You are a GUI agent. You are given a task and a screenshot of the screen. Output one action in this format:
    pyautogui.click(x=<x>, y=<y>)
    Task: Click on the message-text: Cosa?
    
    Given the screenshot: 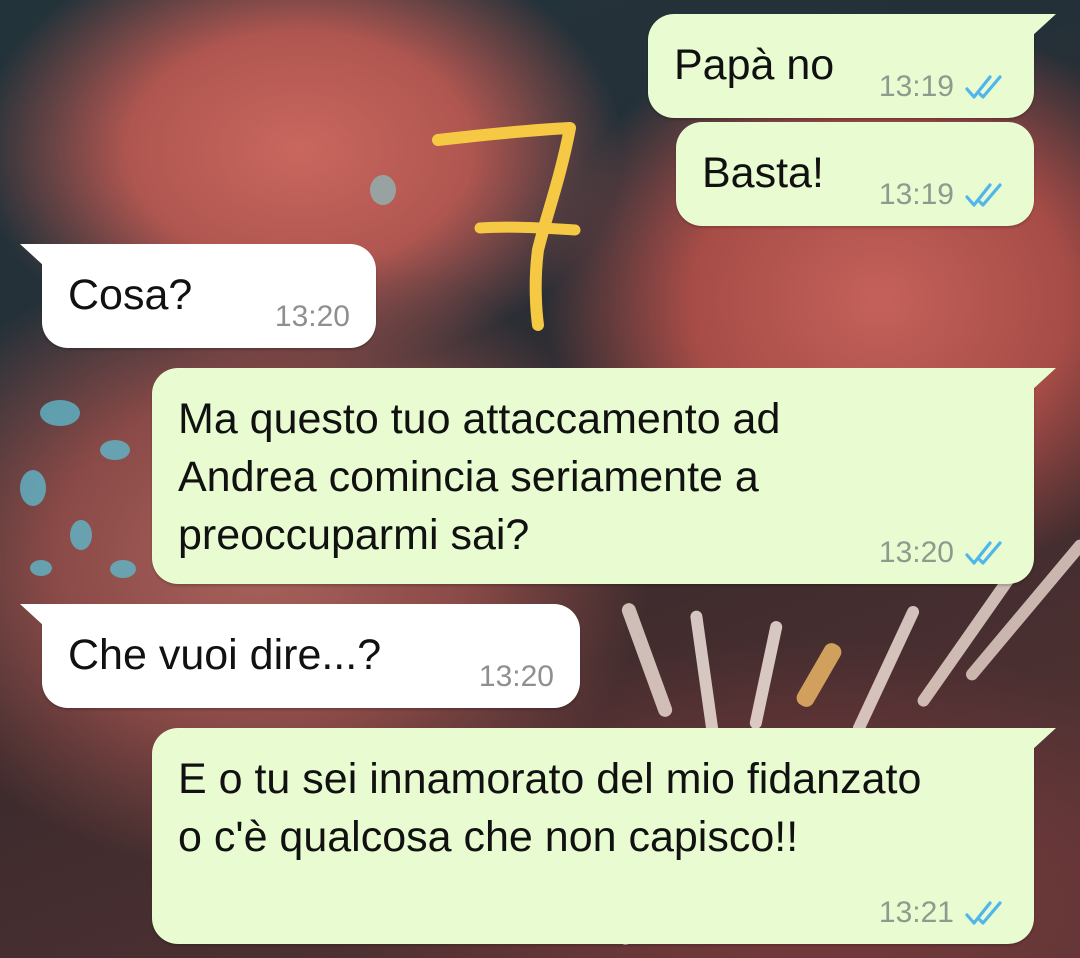 What is the action you would take?
    pyautogui.click(x=130, y=295)
    